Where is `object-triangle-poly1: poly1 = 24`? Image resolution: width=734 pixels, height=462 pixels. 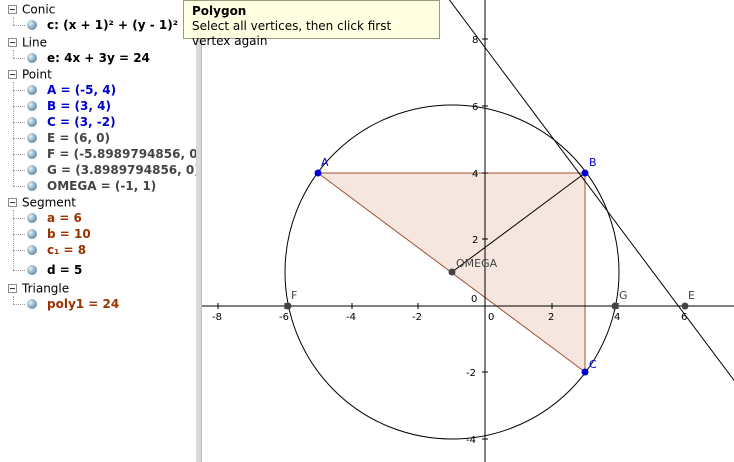
object-triangle-poly1: poly1 = 24 is located at coordinates (98, 304).